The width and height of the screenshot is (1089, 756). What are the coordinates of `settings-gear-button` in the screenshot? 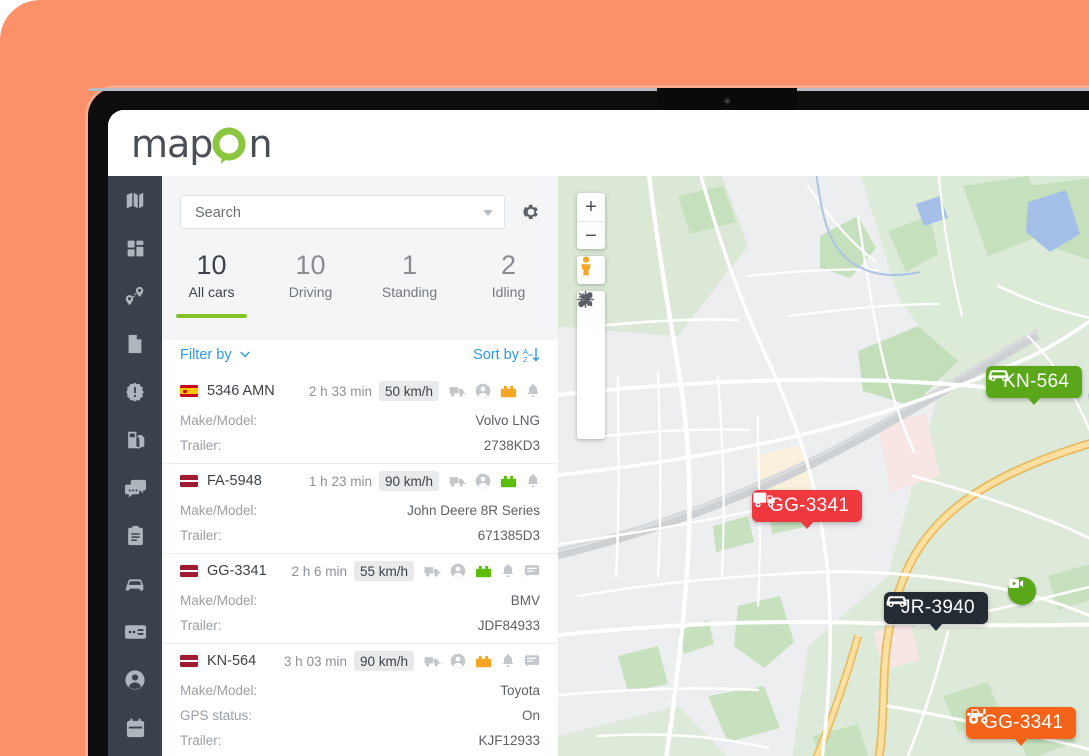 It's located at (531, 212).